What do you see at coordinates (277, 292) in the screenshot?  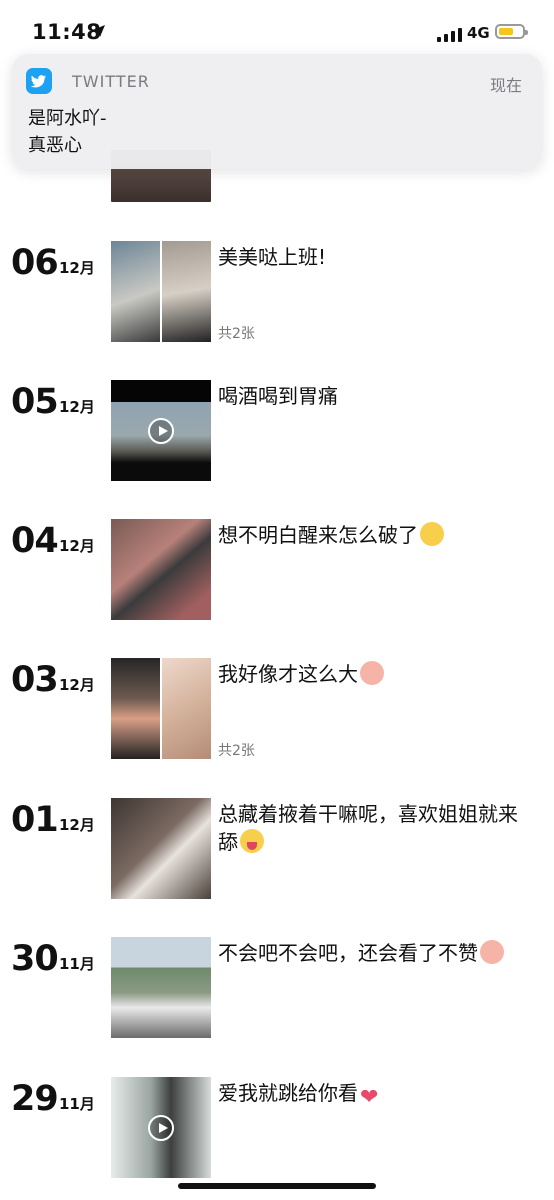 I see `post-item: 06 12月 美美哒上班! 共2张` at bounding box center [277, 292].